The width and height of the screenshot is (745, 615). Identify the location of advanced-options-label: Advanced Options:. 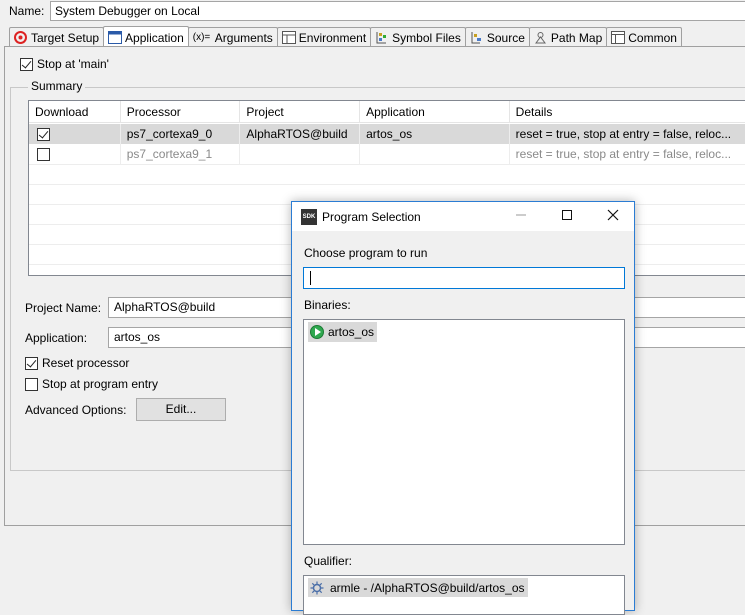
(76, 410).